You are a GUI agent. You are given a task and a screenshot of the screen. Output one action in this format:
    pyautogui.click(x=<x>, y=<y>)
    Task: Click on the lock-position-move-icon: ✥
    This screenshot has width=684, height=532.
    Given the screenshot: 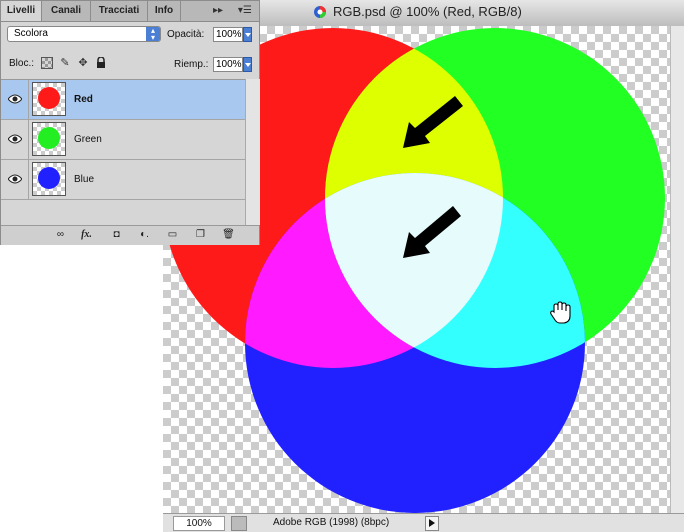 What is the action you would take?
    pyautogui.click(x=83, y=63)
    